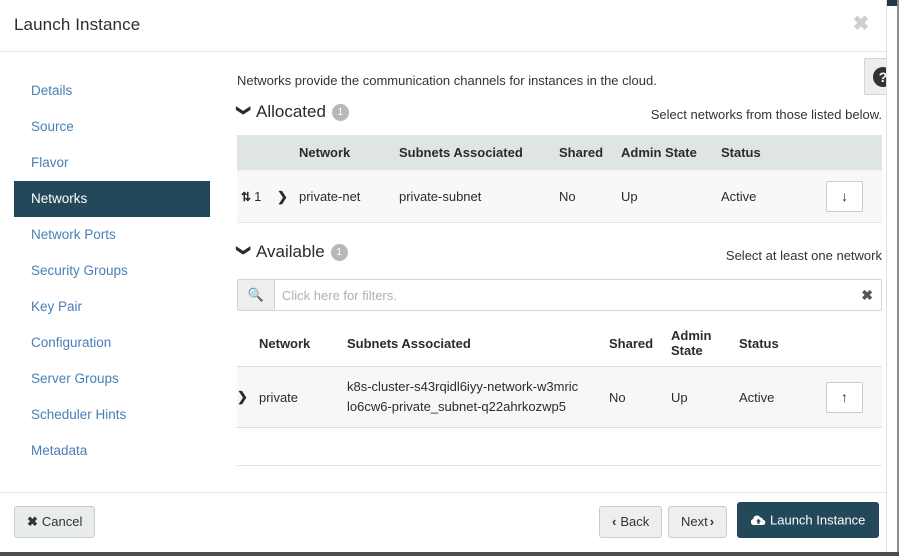  I want to click on available-col-action, so click(854, 343).